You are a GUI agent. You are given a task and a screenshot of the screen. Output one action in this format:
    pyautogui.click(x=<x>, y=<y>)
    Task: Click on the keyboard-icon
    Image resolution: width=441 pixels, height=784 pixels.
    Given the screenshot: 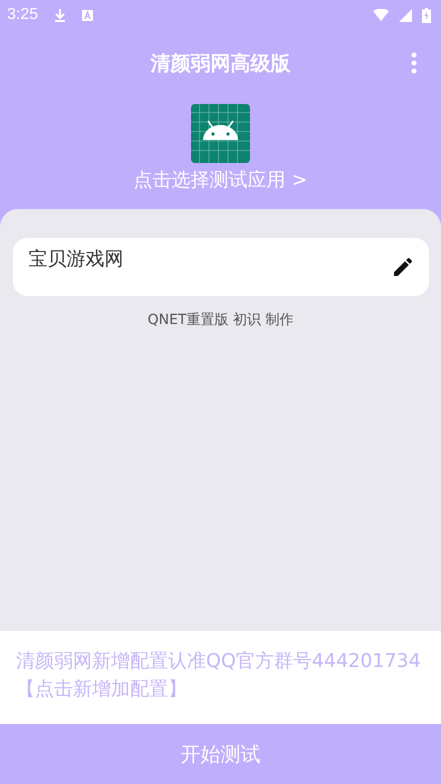 What is the action you would take?
    pyautogui.click(x=88, y=15)
    